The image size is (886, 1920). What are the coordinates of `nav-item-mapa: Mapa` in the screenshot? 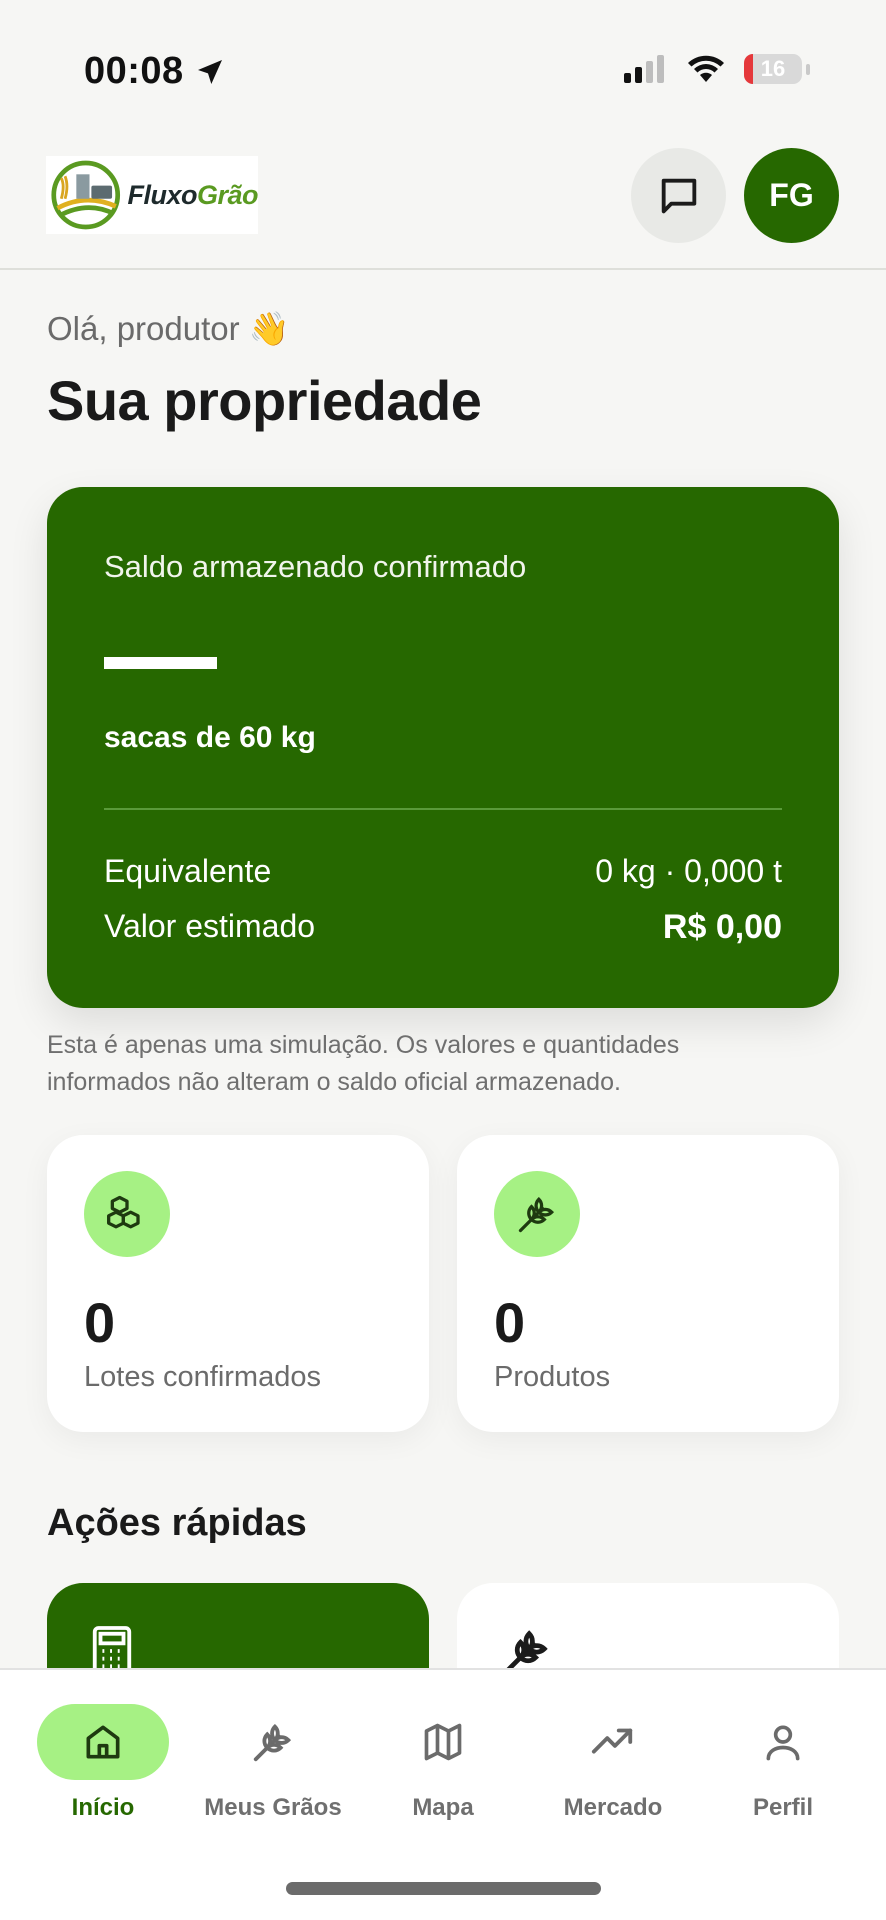 It's located at (443, 1763).